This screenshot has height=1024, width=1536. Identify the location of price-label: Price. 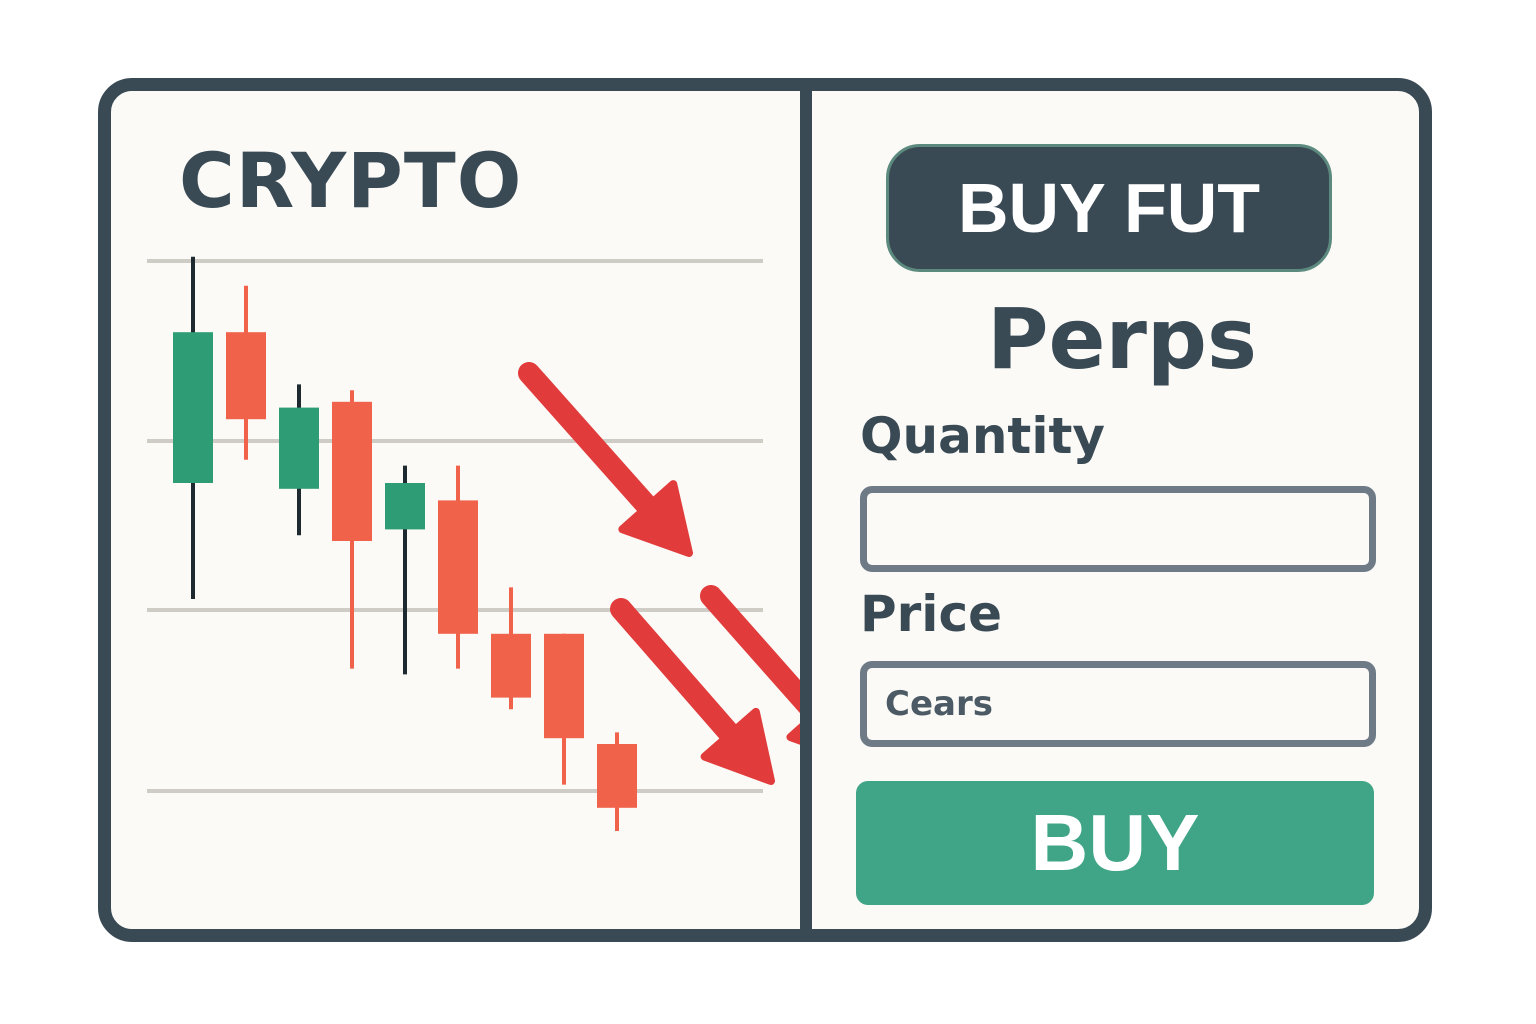
(931, 614).